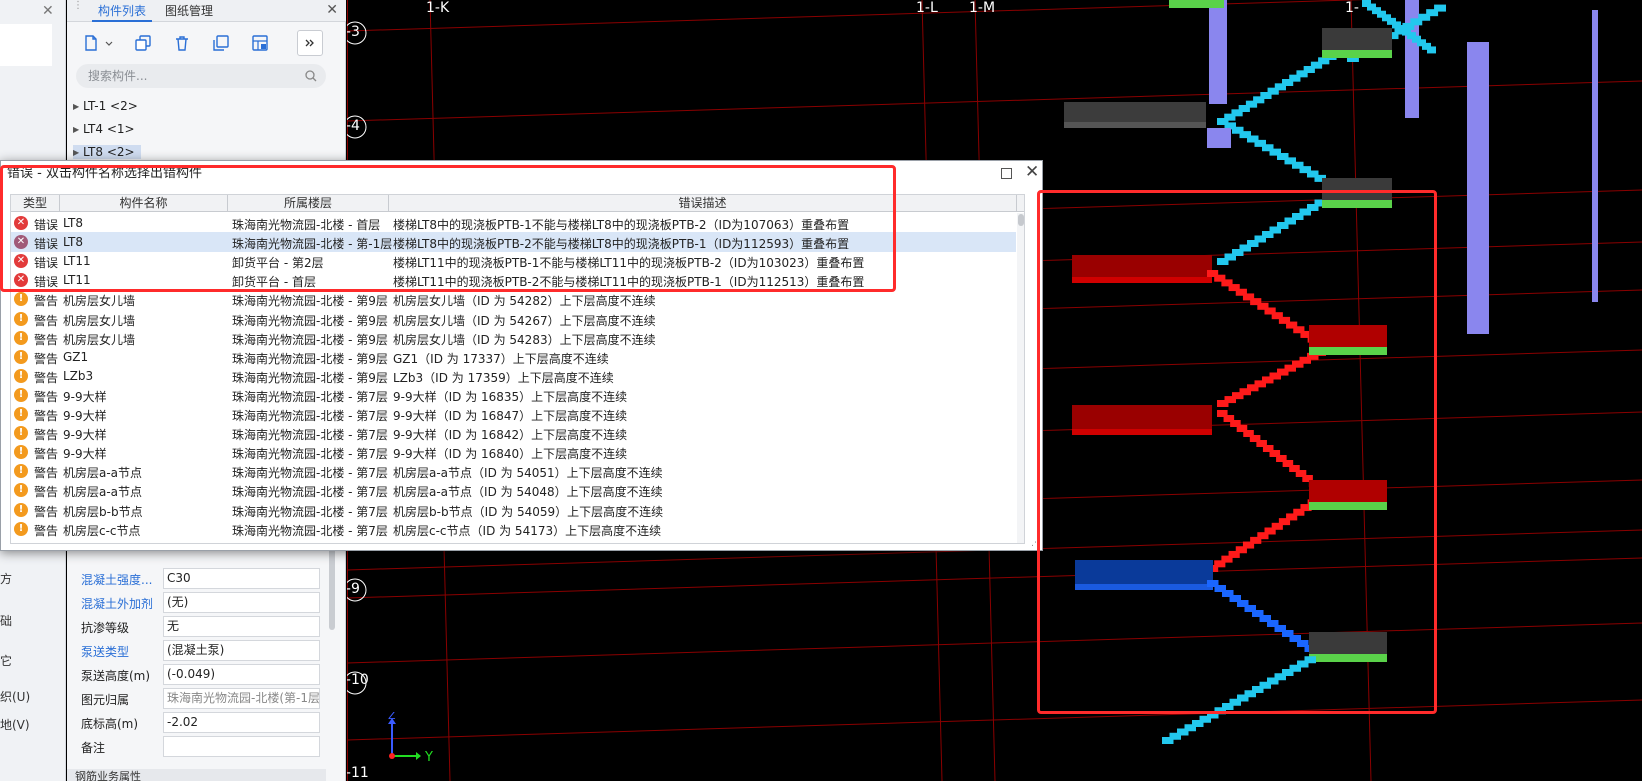  What do you see at coordinates (332, 585) in the screenshot?
I see `panel-scrollbar` at bounding box center [332, 585].